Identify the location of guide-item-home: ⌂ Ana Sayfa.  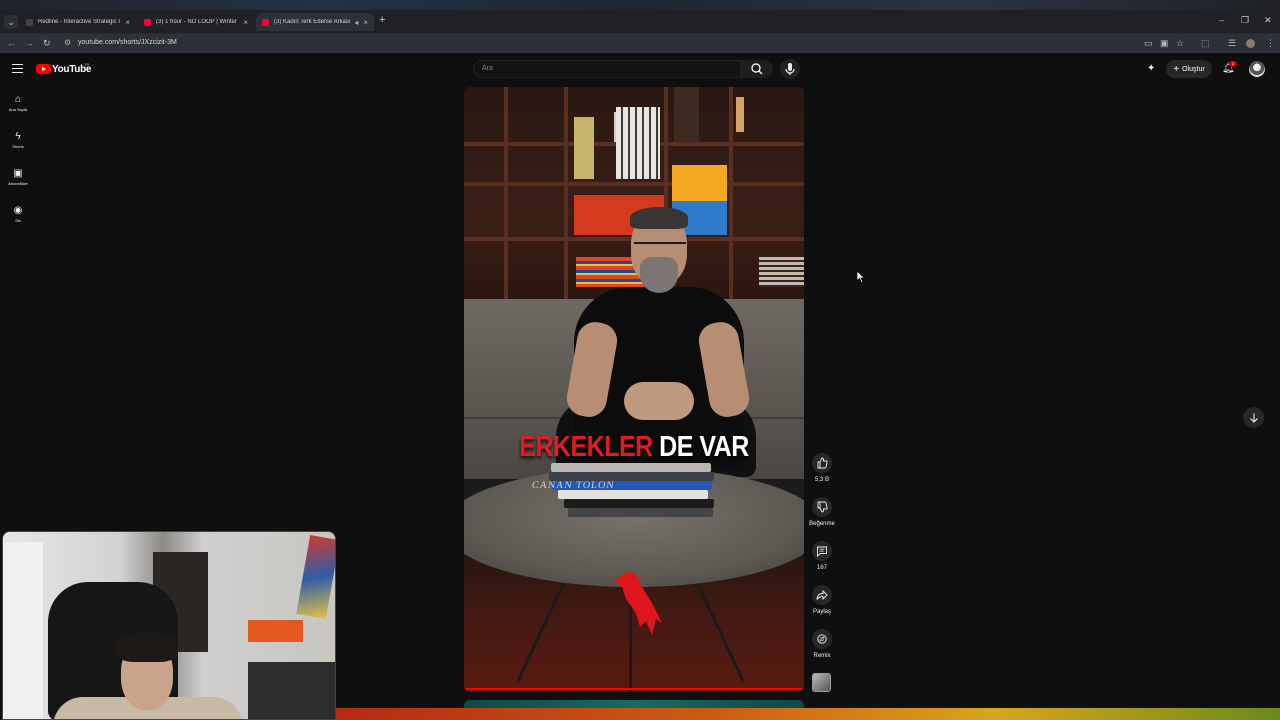
(18, 103).